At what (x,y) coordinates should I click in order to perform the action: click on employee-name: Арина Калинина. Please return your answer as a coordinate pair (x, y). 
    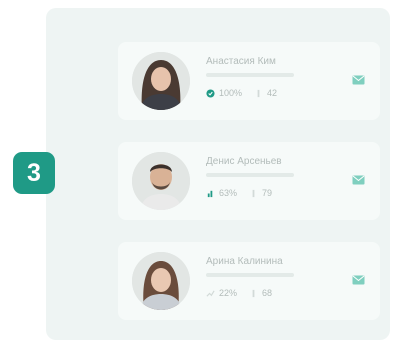
    Looking at the image, I should click on (244, 261).